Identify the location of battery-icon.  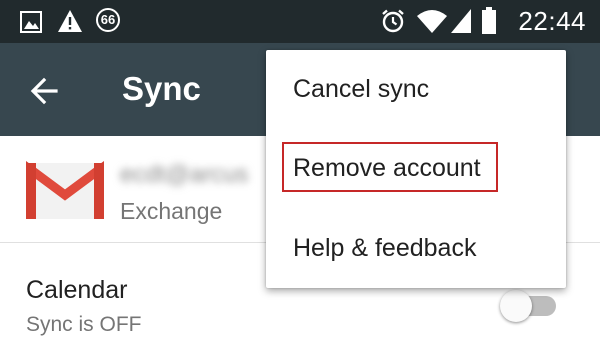
(489, 20).